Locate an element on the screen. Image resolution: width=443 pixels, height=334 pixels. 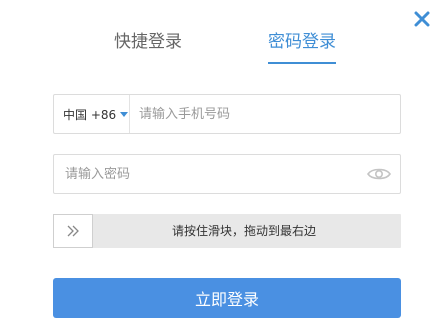
tab-quick-login: 快捷登录 is located at coordinates (148, 46).